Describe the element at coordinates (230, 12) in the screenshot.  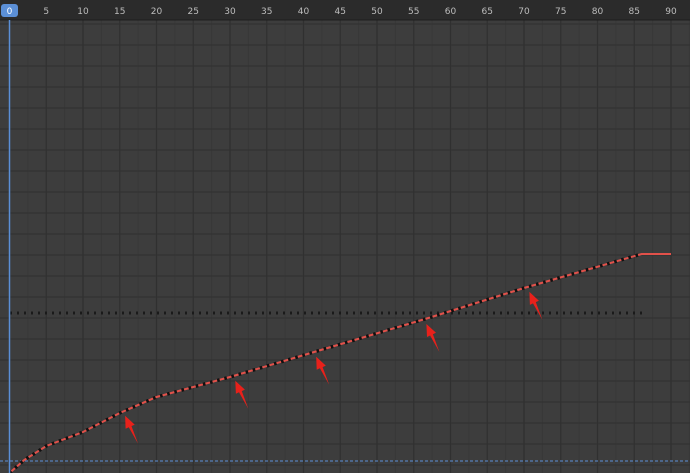
I see `frame-tick-label: 30` at that location.